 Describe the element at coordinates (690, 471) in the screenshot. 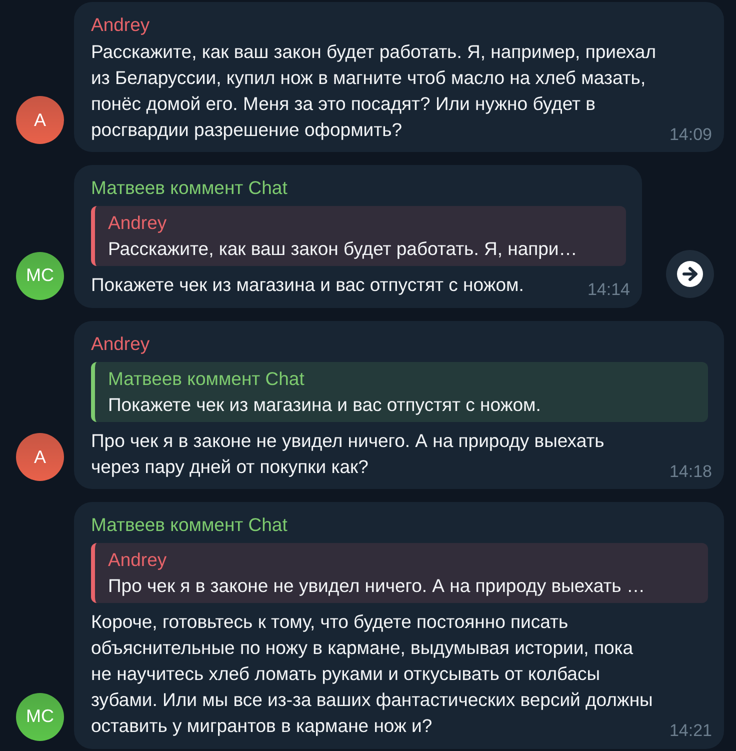

I see `message-time: 14:18` at that location.